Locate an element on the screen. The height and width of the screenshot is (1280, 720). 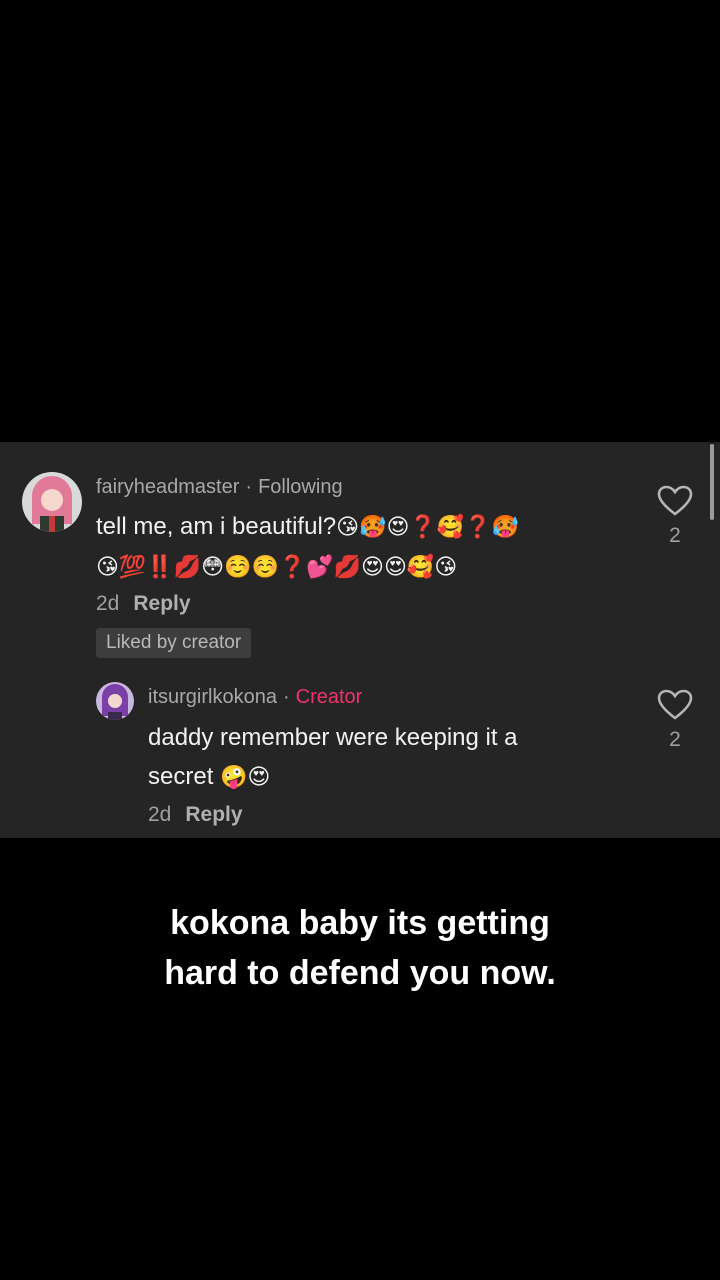
comment-emojis: 😘💯‼️💋😳☺️☺️❓💕💋😍😍🥰😘 is located at coordinates (277, 567).